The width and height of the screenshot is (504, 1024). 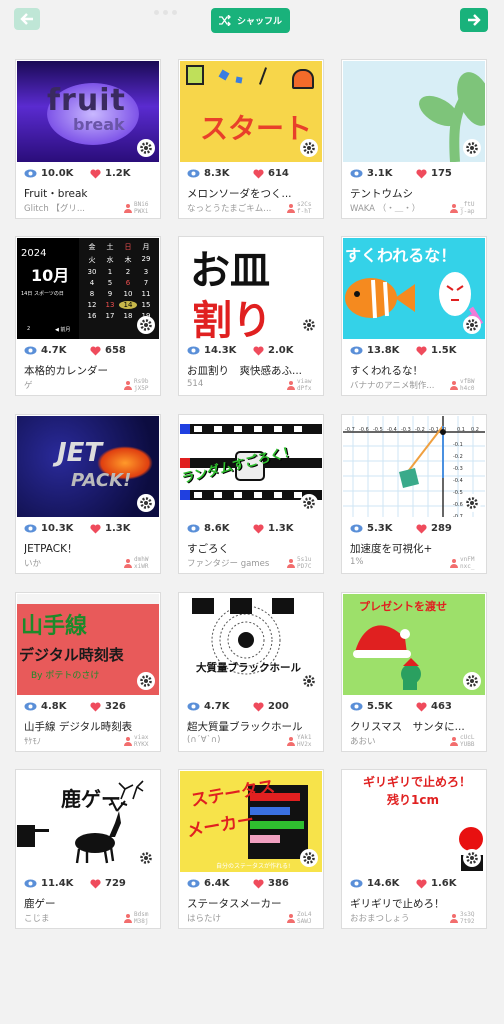 What do you see at coordinates (445, 430) in the screenshot?
I see `x-tick-label: 0` at bounding box center [445, 430].